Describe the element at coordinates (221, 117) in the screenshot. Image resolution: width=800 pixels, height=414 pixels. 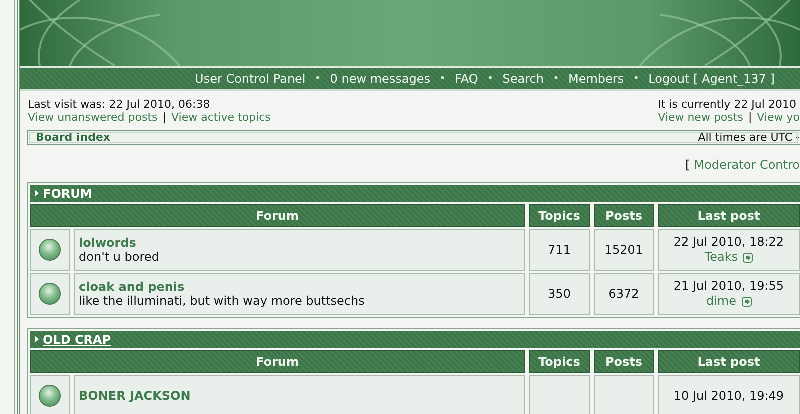
I see `link: View active topics` at that location.